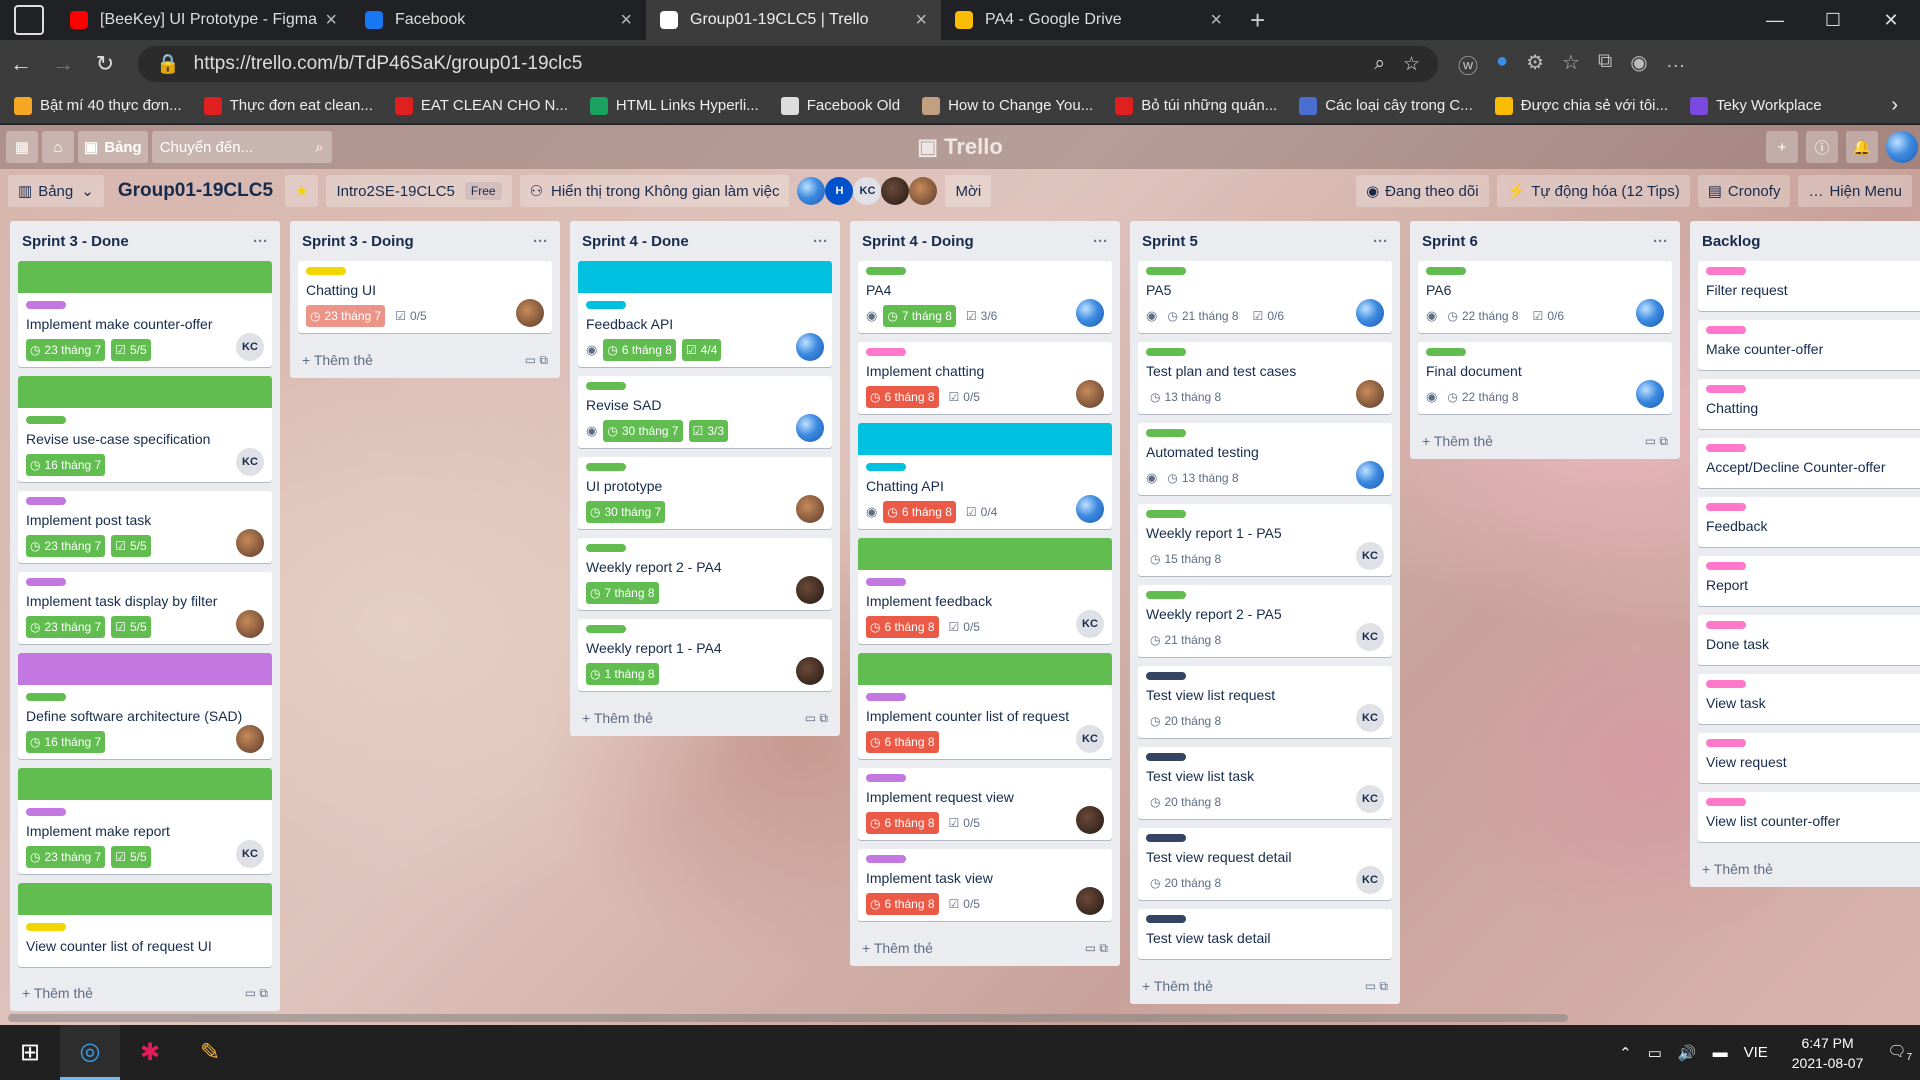 Image resolution: width=1920 pixels, height=1080 pixels. I want to click on card: PA5 ◉ ◷ 21 tháng 8 ☑ 0/6, so click(1265, 297).